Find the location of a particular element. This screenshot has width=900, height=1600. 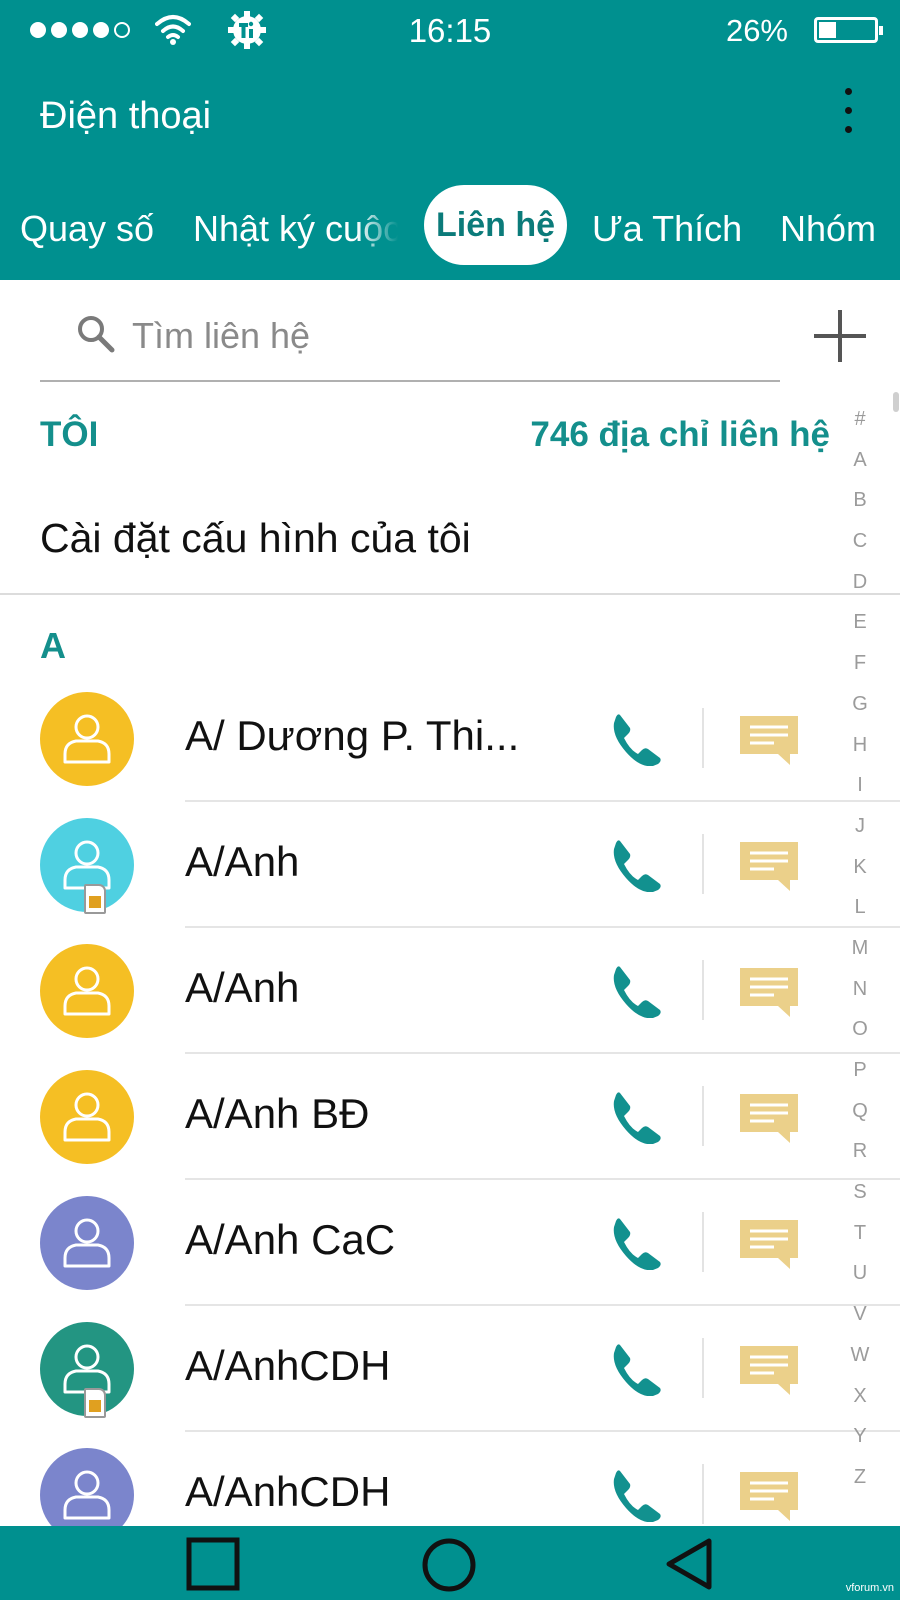

tab-call-log: Nhật ký cuộc gọi is located at coordinates (295, 229).